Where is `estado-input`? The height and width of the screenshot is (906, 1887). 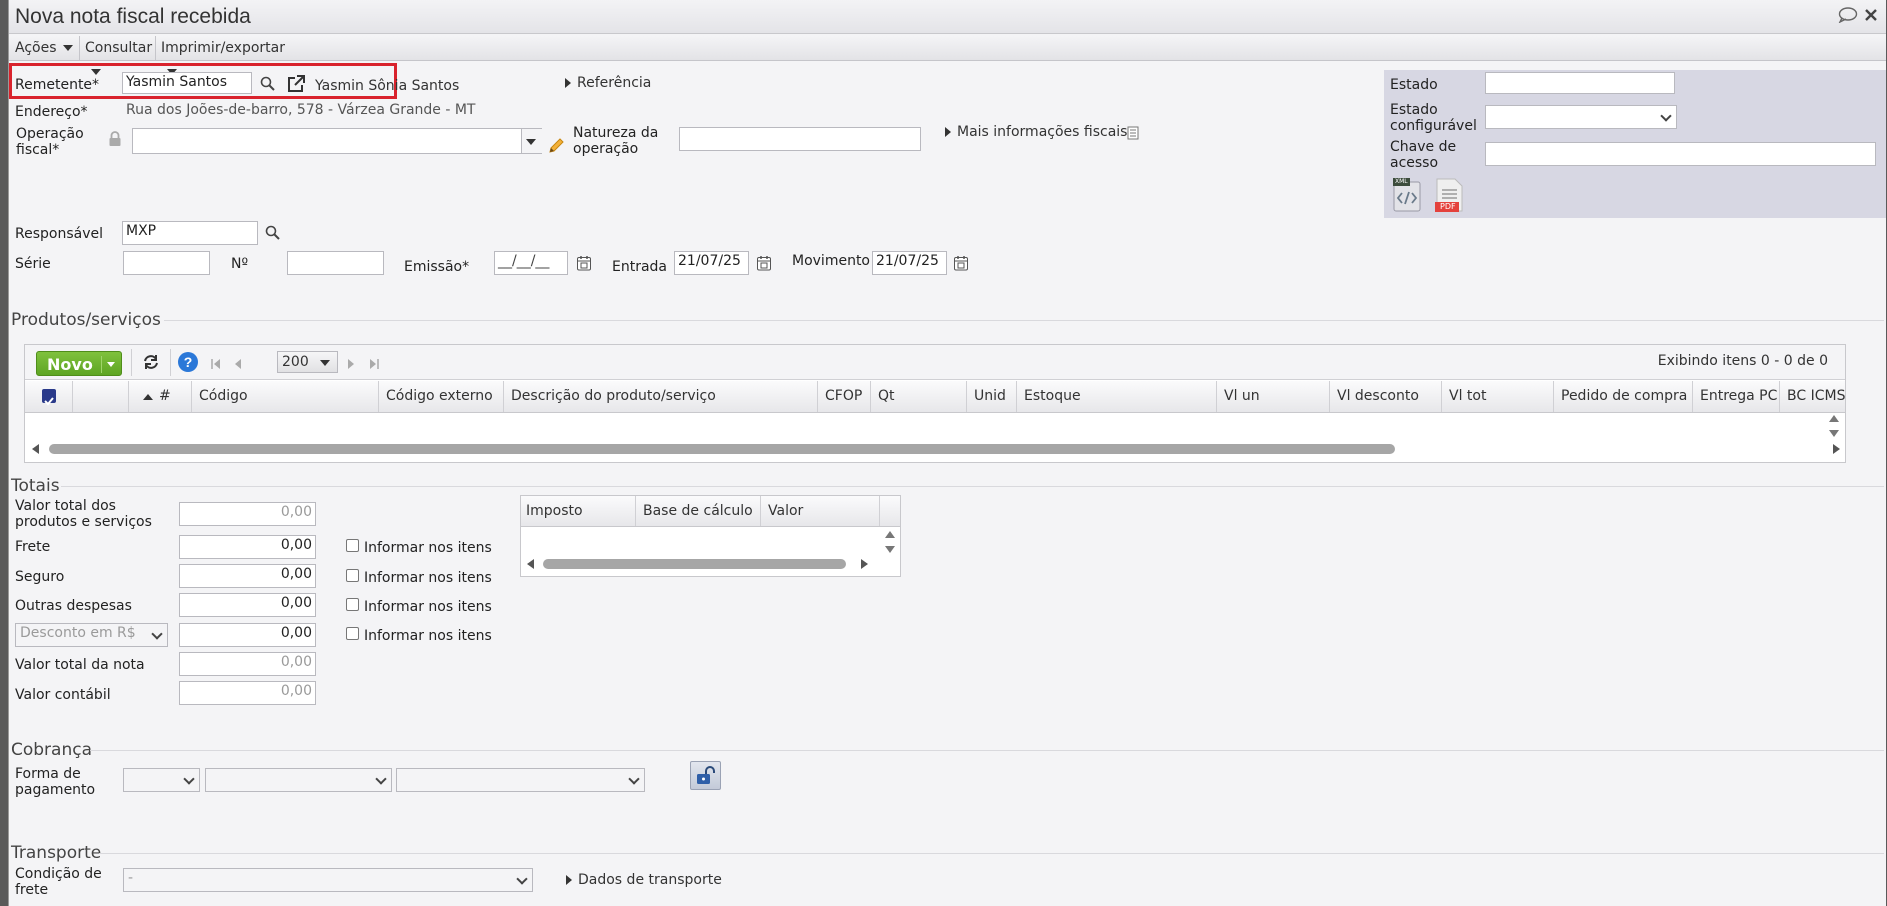 estado-input is located at coordinates (1580, 83).